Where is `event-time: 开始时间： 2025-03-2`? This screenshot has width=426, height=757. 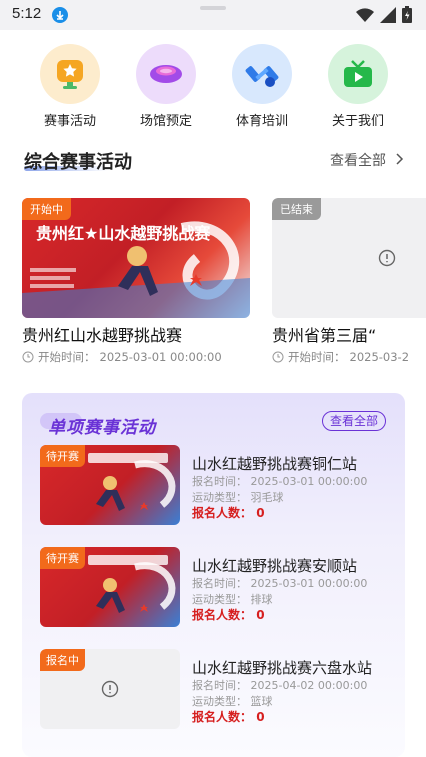
event-time: 开始时间： 2025-03-2 is located at coordinates (349, 357).